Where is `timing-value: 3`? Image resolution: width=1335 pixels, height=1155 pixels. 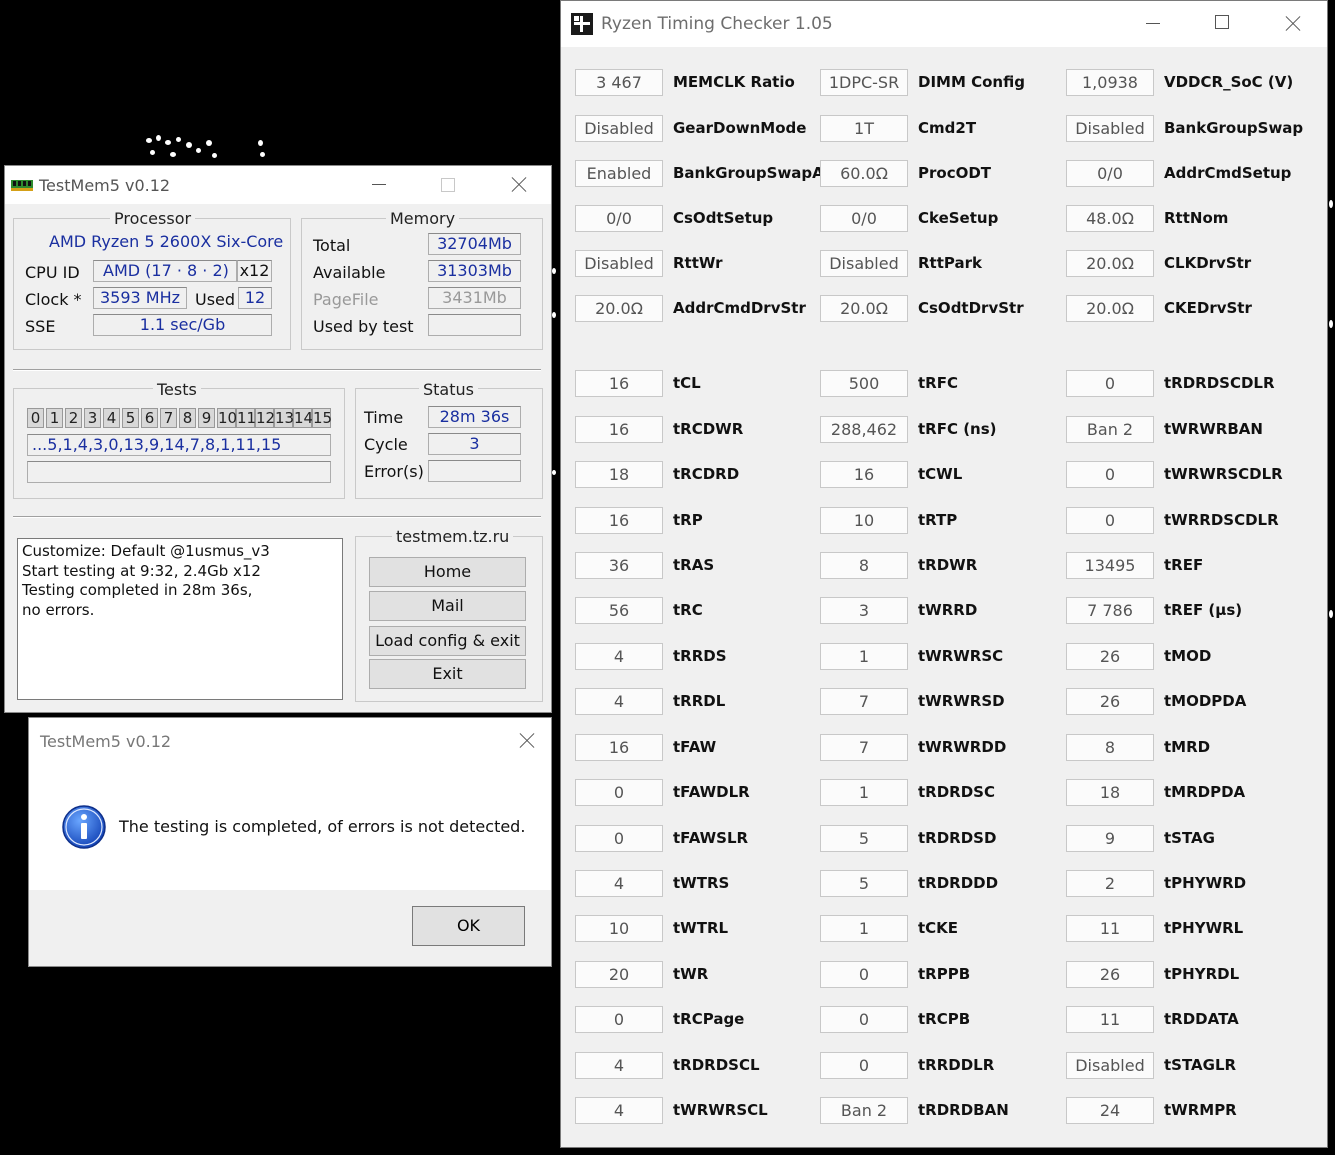
timing-value: 3 is located at coordinates (864, 610).